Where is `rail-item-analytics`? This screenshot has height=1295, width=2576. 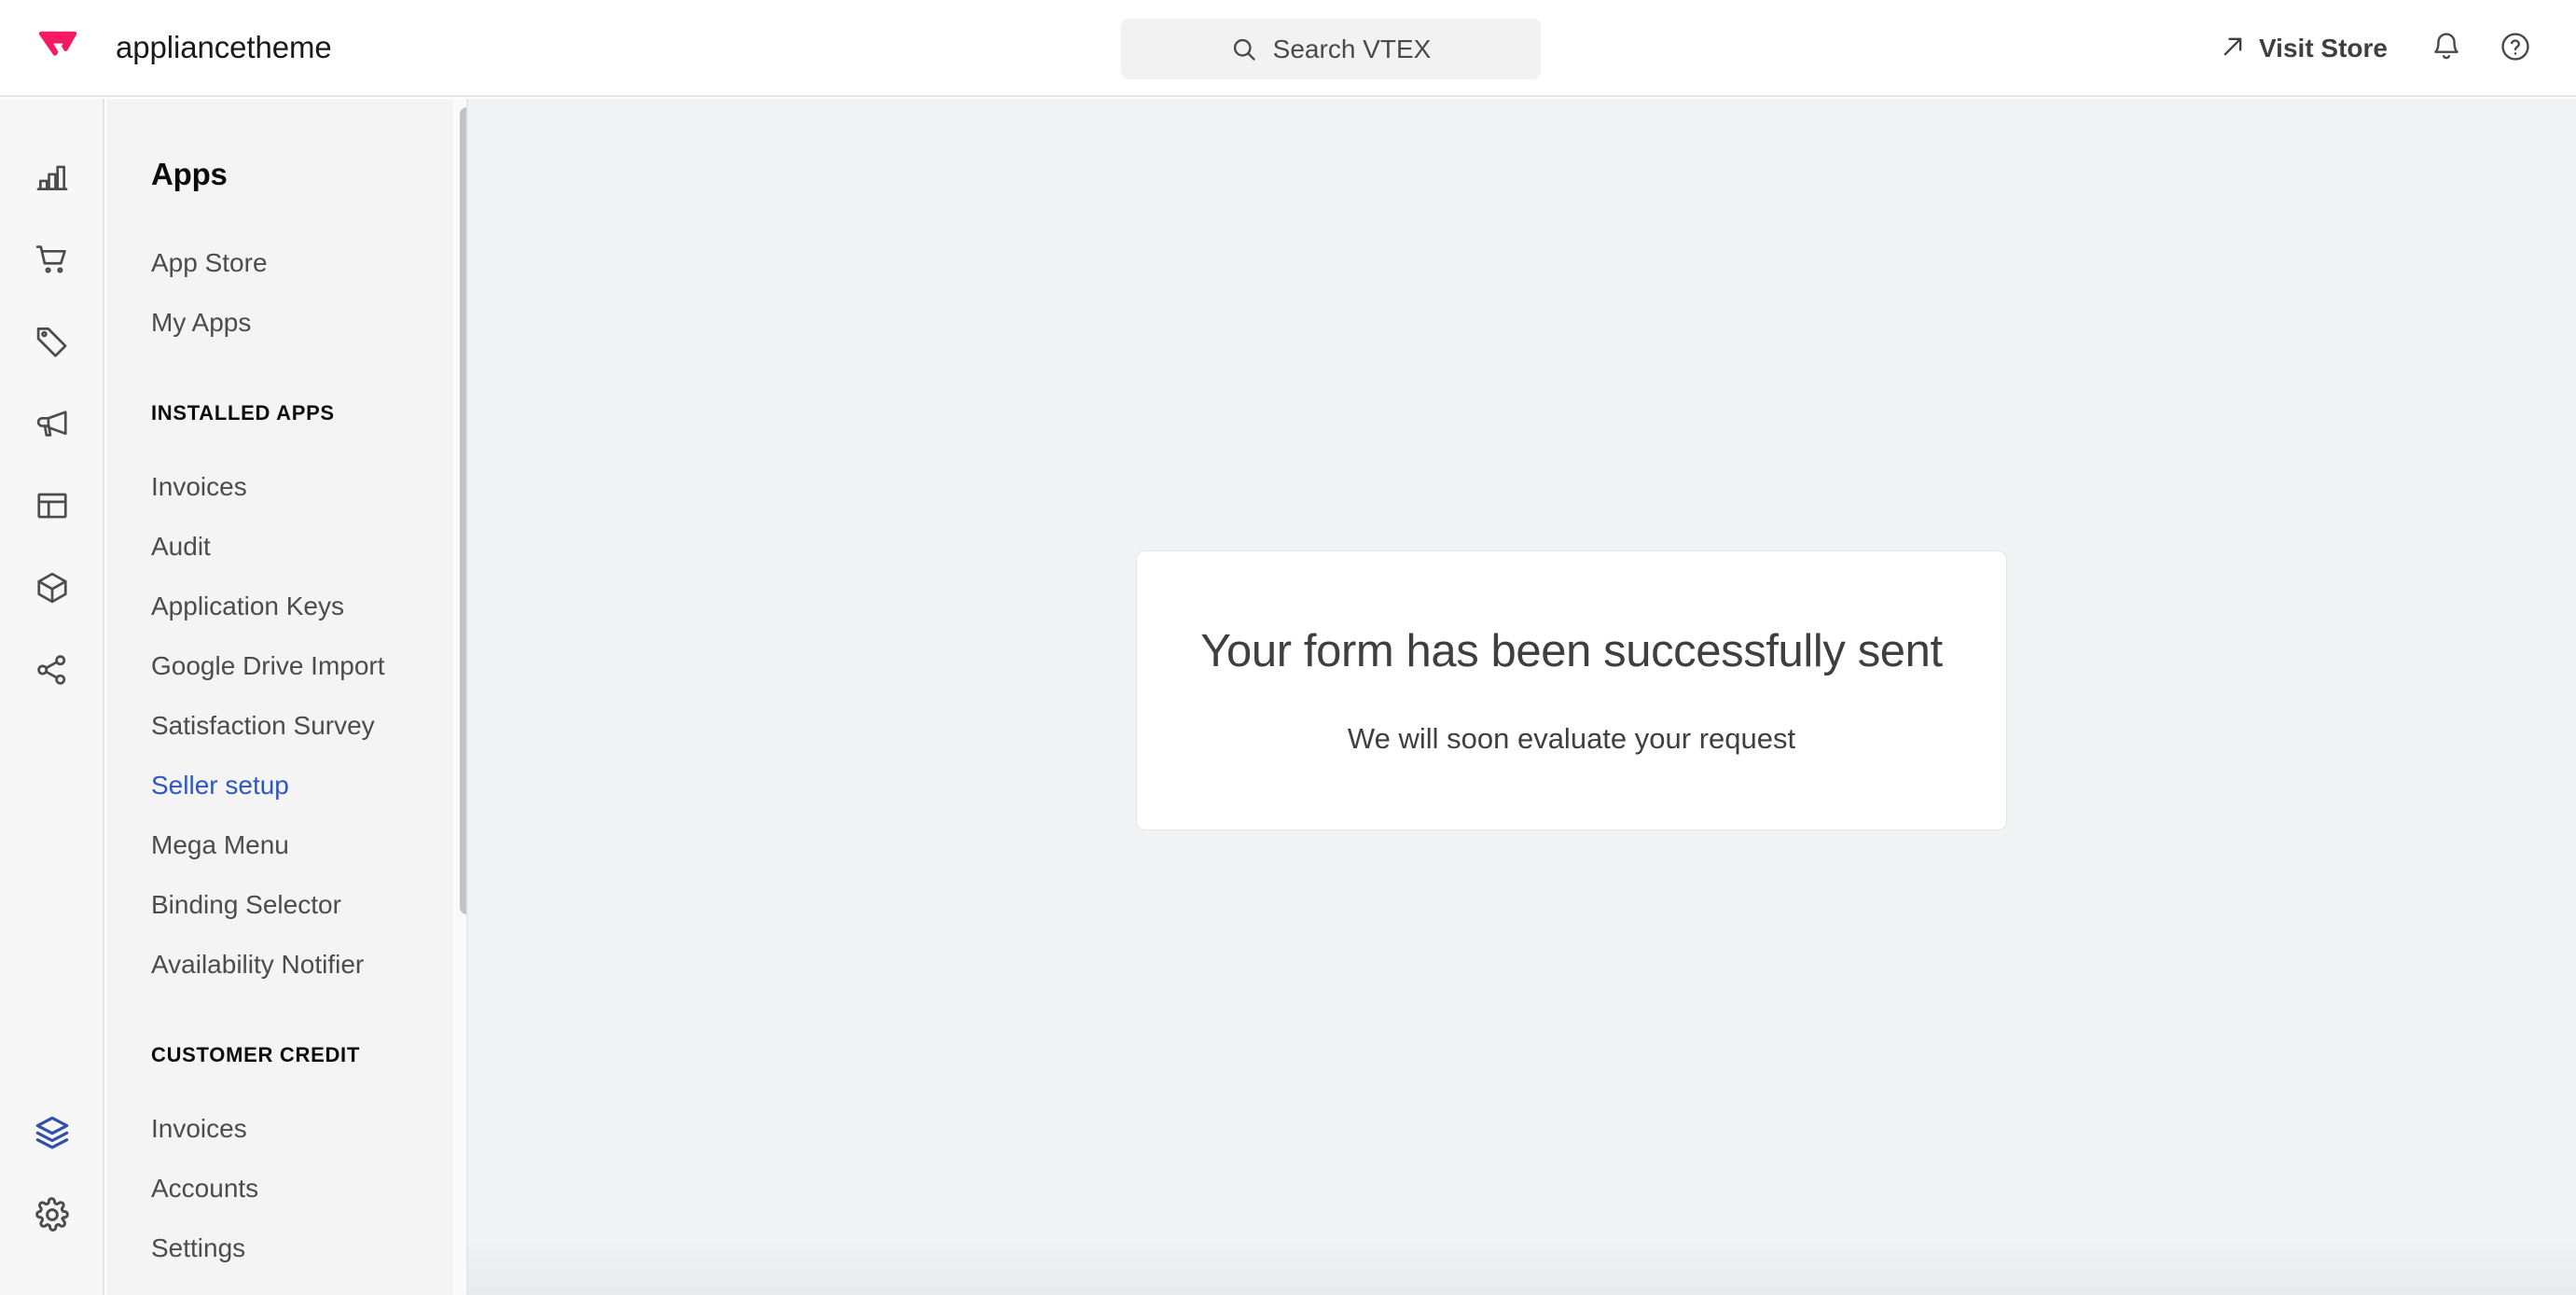
rail-item-analytics is located at coordinates (52, 177).